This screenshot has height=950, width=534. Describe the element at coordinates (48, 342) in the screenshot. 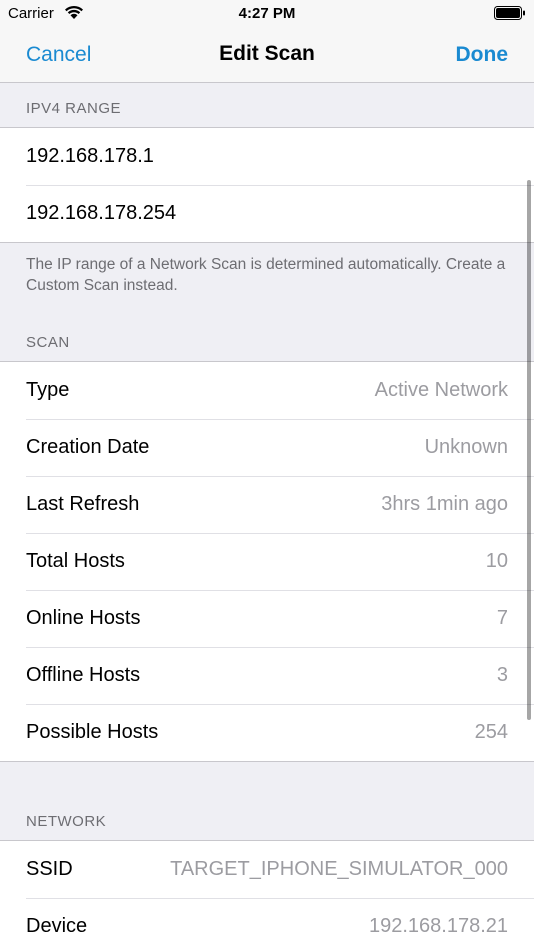

I see `scan-section-header: SCAN` at that location.